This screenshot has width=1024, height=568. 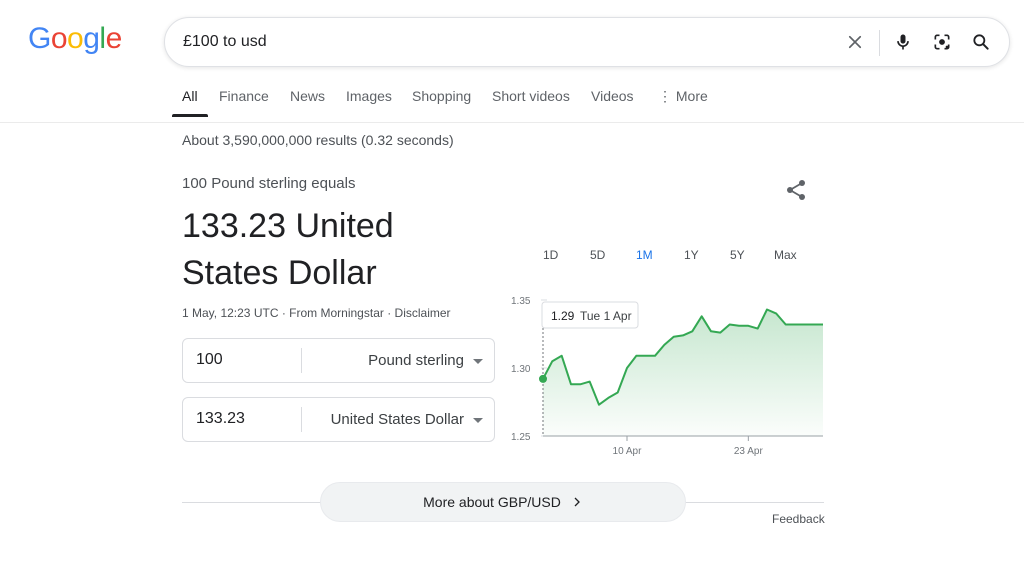 I want to click on range-1m: 1M, so click(x=644, y=255).